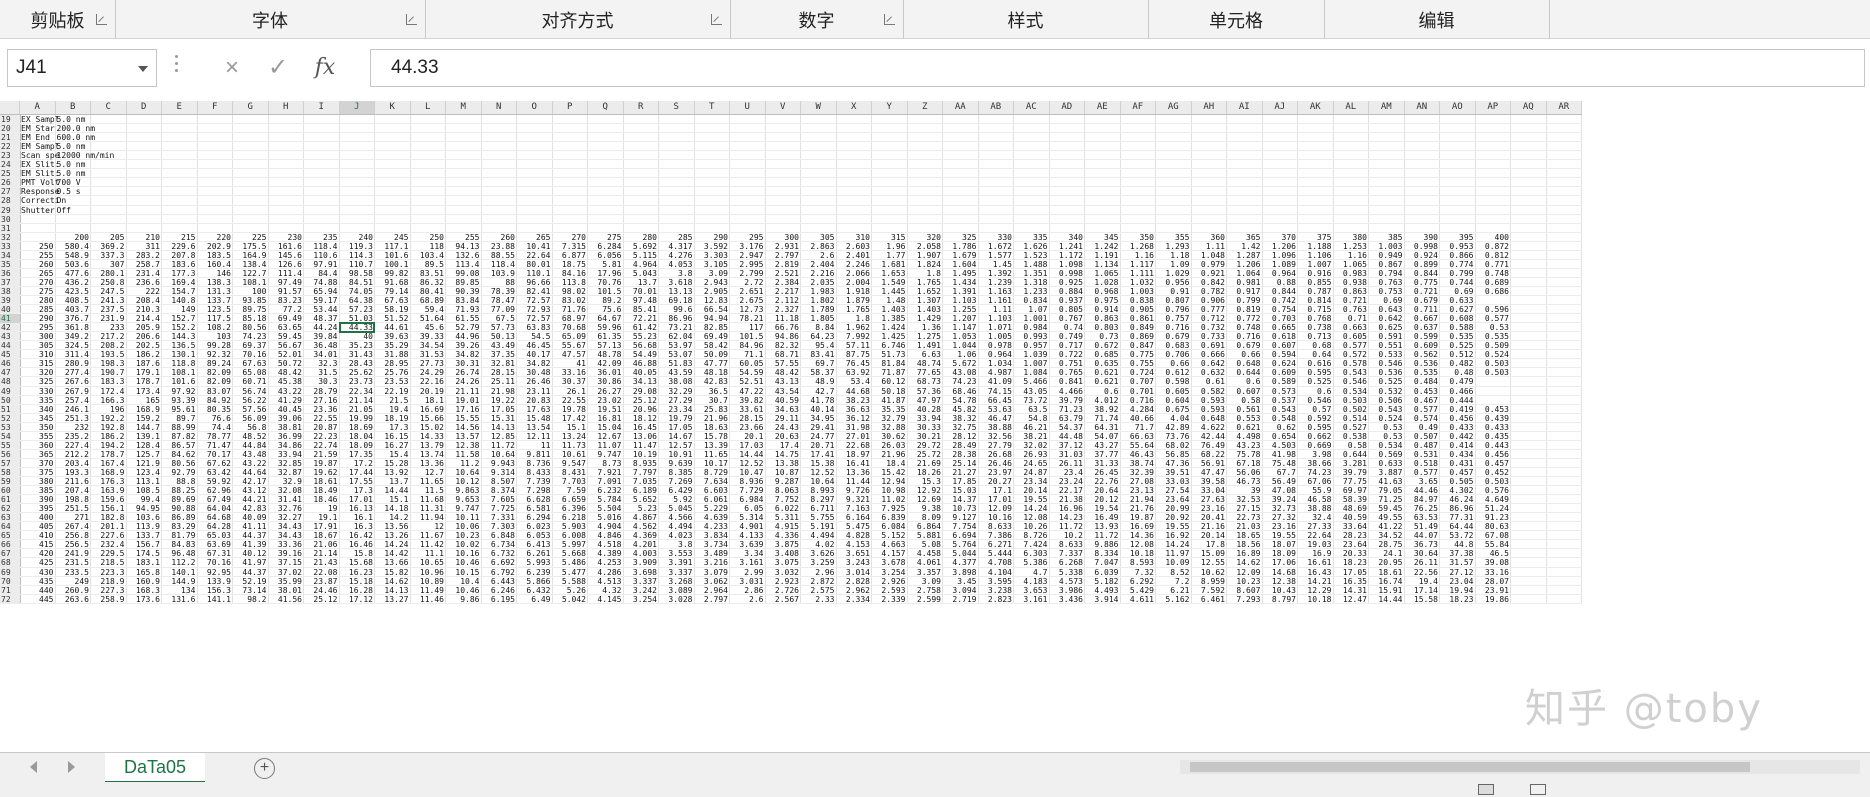 The width and height of the screenshot is (1870, 797). What do you see at coordinates (1351, 381) in the screenshot?
I see `cell: 0.546` at bounding box center [1351, 381].